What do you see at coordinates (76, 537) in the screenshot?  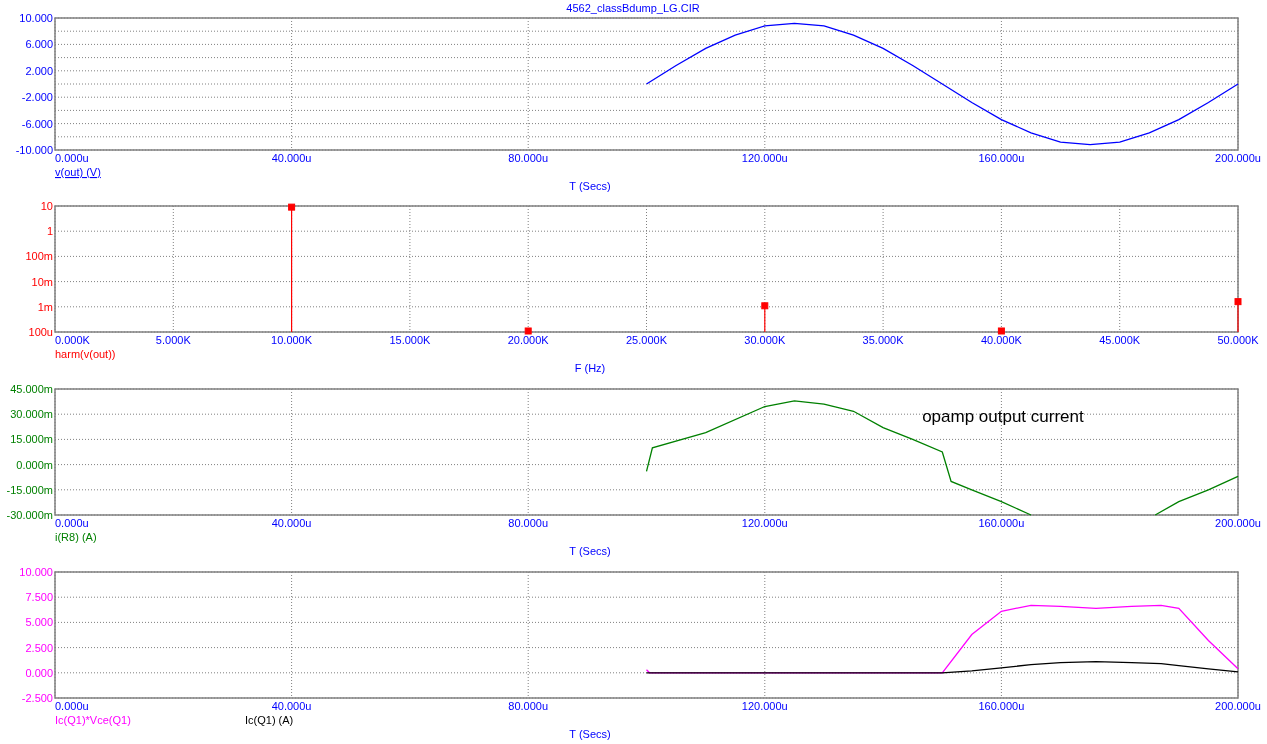 I see `trace-legend: i(R8) (A)` at bounding box center [76, 537].